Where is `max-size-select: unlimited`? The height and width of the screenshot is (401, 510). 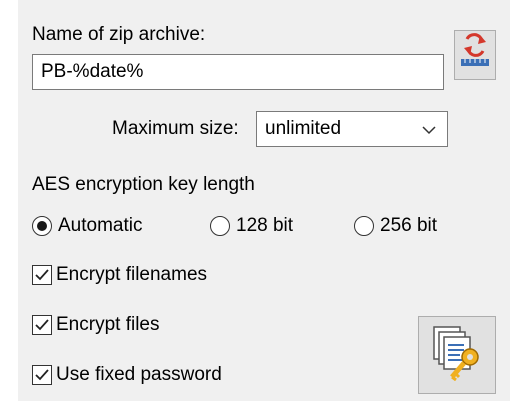
max-size-select: unlimited is located at coordinates (352, 129).